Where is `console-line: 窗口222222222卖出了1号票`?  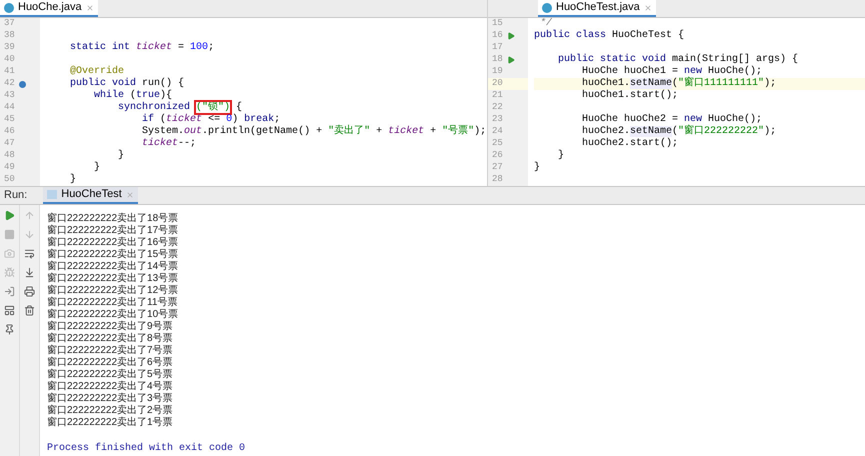
console-line: 窗口222222222卖出了1号票 is located at coordinates (110, 423).